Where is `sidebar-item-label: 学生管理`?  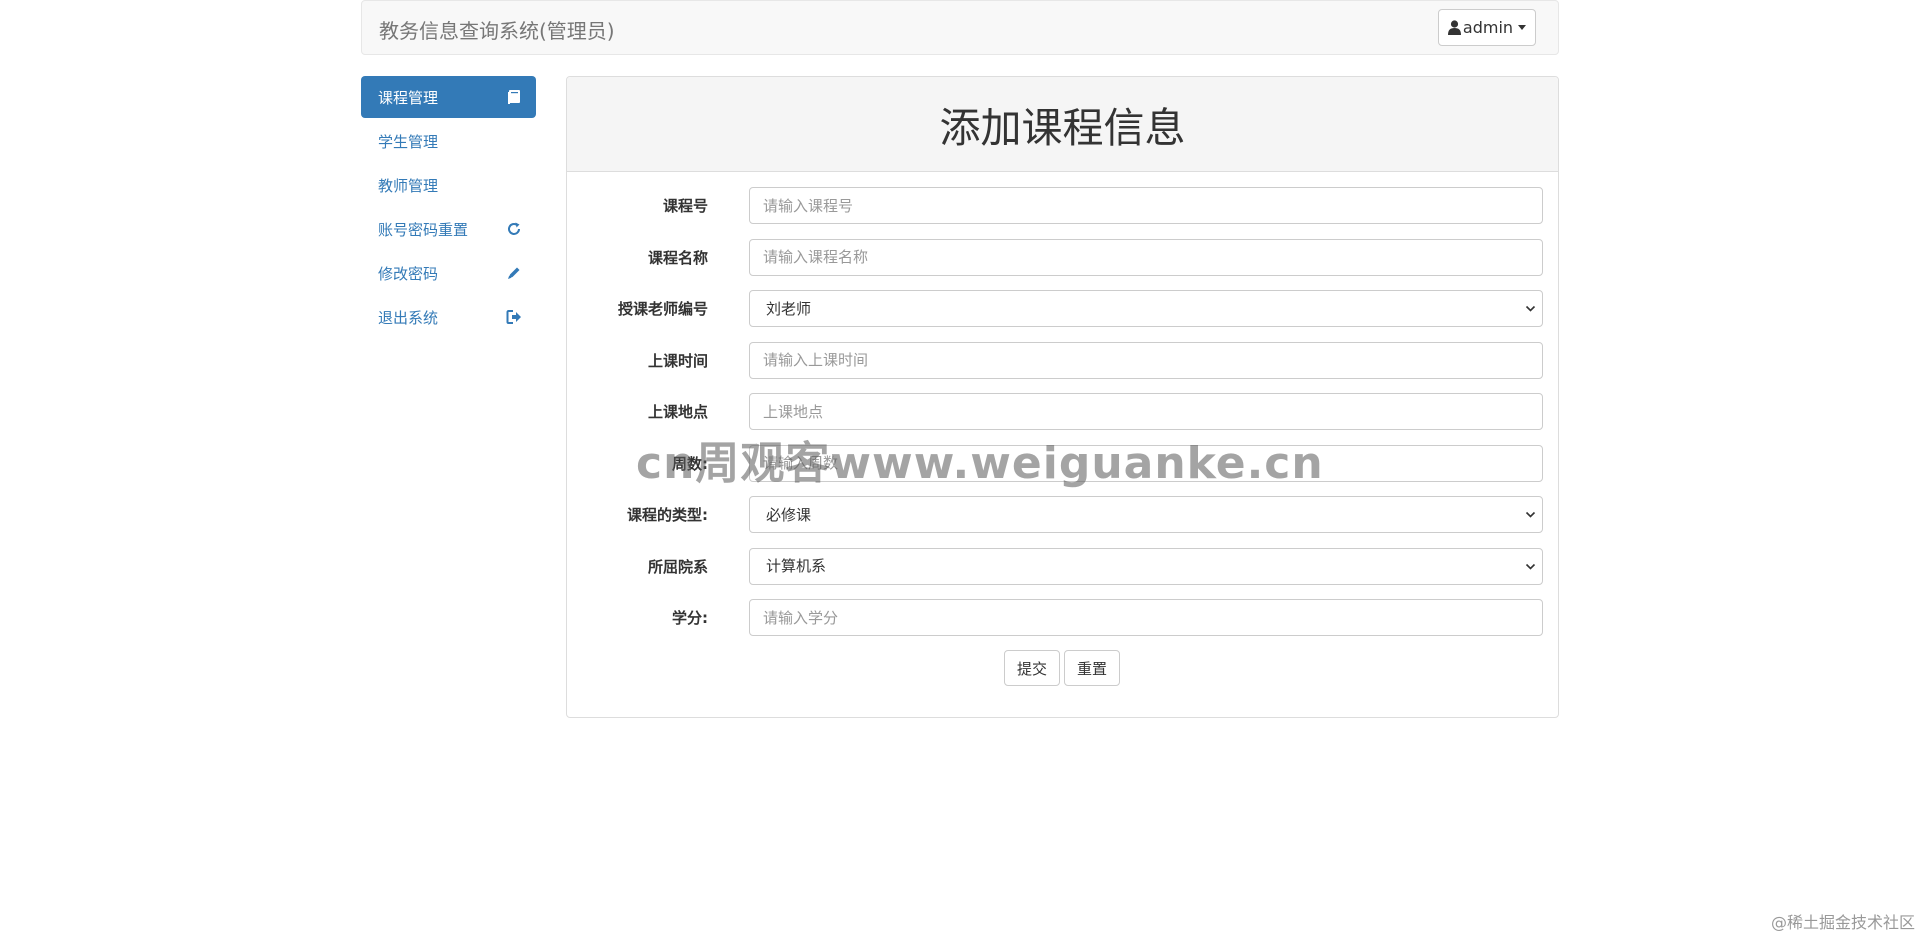 sidebar-item-label: 学生管理 is located at coordinates (408, 141).